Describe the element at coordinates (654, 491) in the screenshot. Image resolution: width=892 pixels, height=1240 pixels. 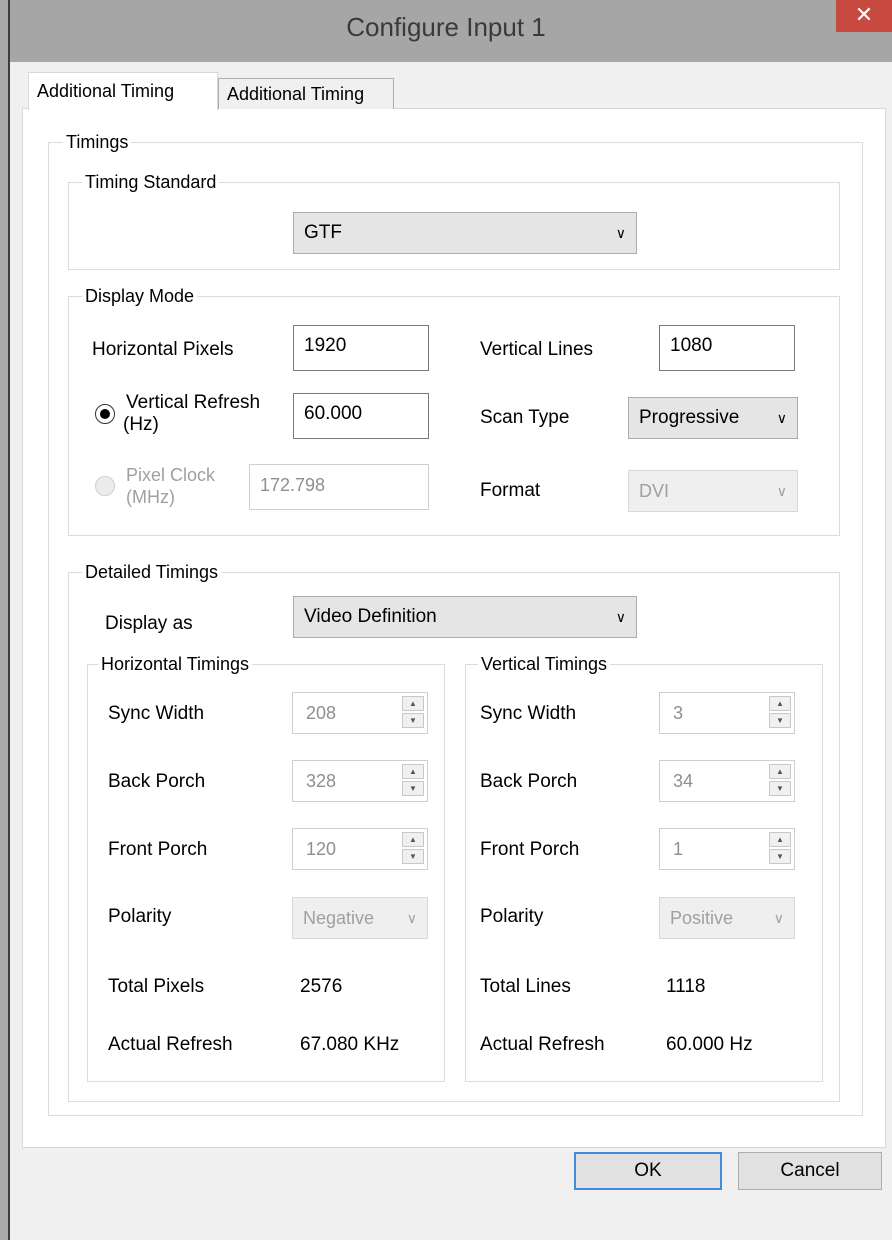
I see `format-value: DVI` at that location.